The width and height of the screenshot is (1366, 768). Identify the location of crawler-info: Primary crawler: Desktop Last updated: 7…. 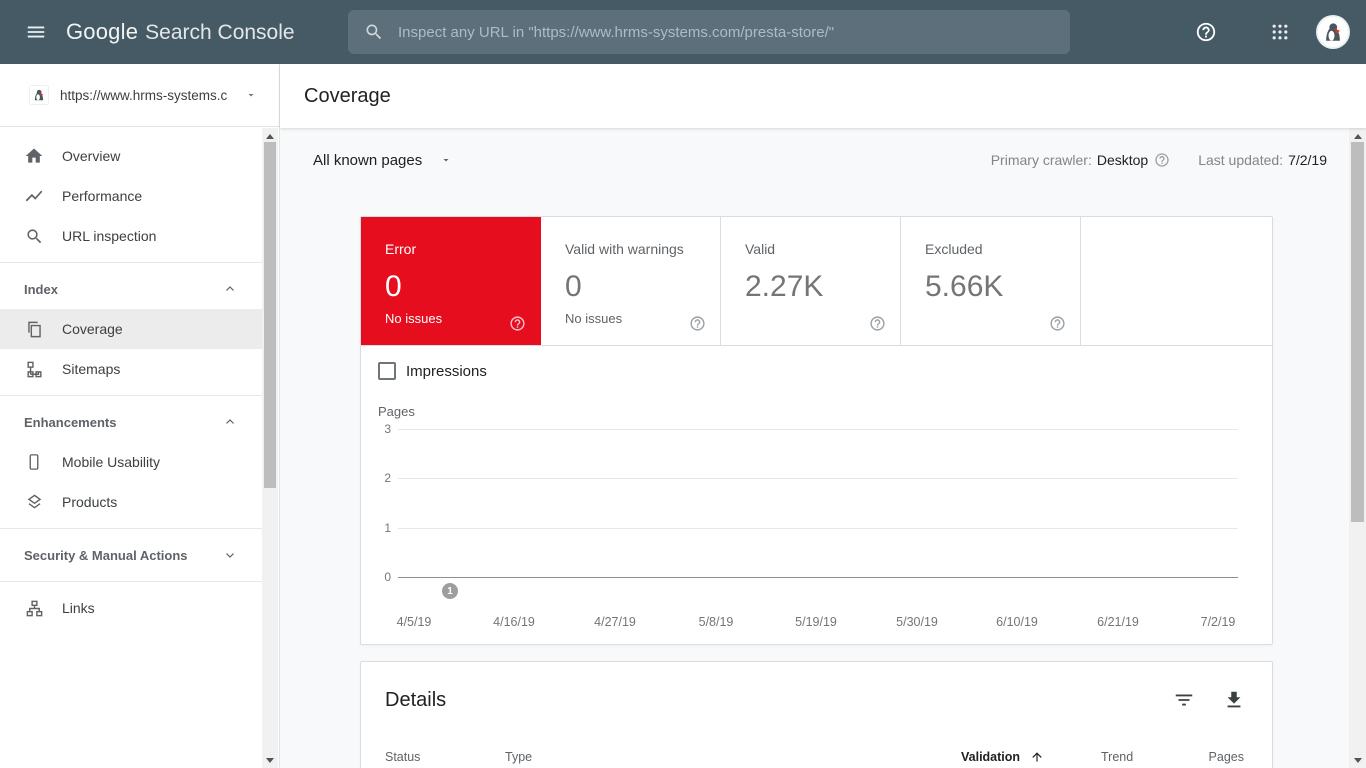
(1159, 160).